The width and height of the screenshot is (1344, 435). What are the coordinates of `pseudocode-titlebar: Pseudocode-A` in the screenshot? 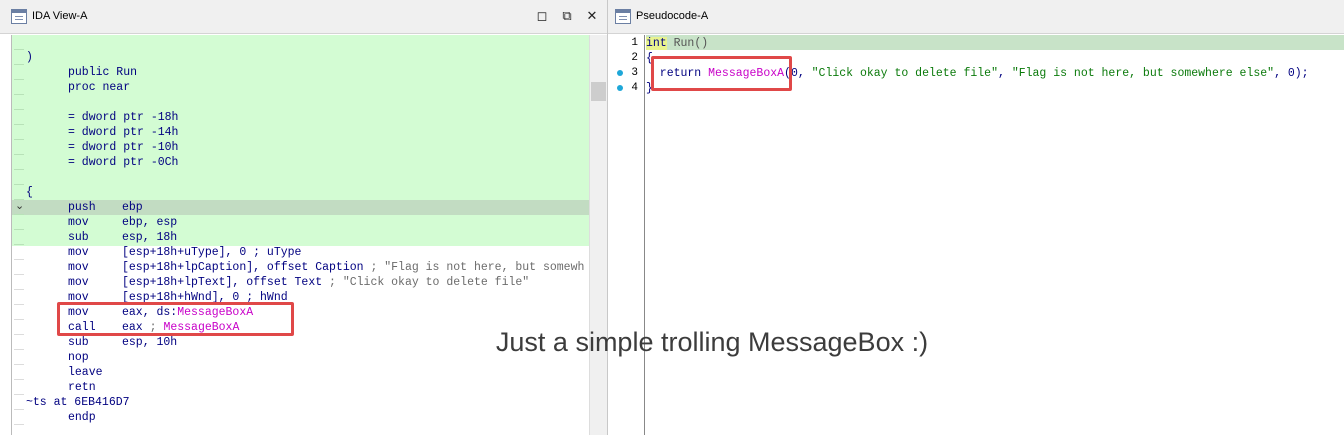 It's located at (976, 17).